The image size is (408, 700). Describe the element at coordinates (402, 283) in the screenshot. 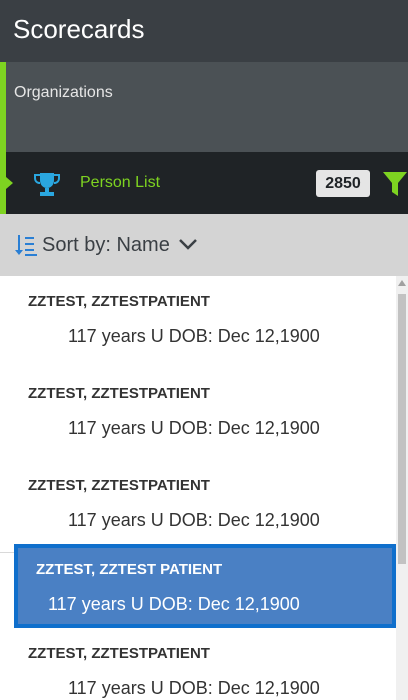

I see `scroll-up-arrow-icon` at that location.